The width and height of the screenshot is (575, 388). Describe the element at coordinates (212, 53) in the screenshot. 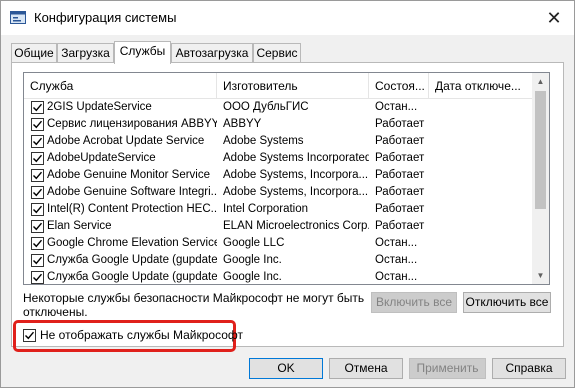

I see `tab-startup: Автозагрузка` at that location.